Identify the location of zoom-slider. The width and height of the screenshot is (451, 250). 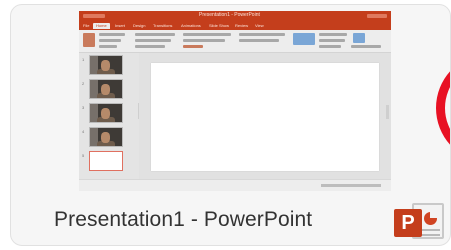
(351, 185).